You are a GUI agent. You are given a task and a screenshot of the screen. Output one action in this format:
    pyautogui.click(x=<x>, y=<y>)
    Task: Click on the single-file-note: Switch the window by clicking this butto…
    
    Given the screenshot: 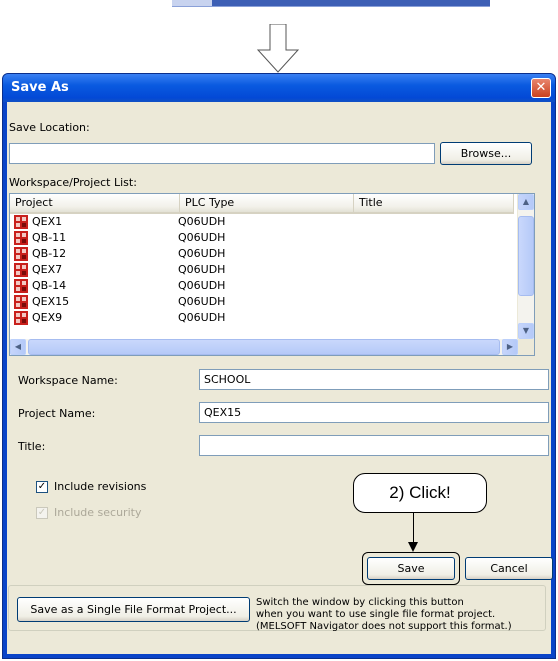 What is the action you would take?
    pyautogui.click(x=404, y=615)
    